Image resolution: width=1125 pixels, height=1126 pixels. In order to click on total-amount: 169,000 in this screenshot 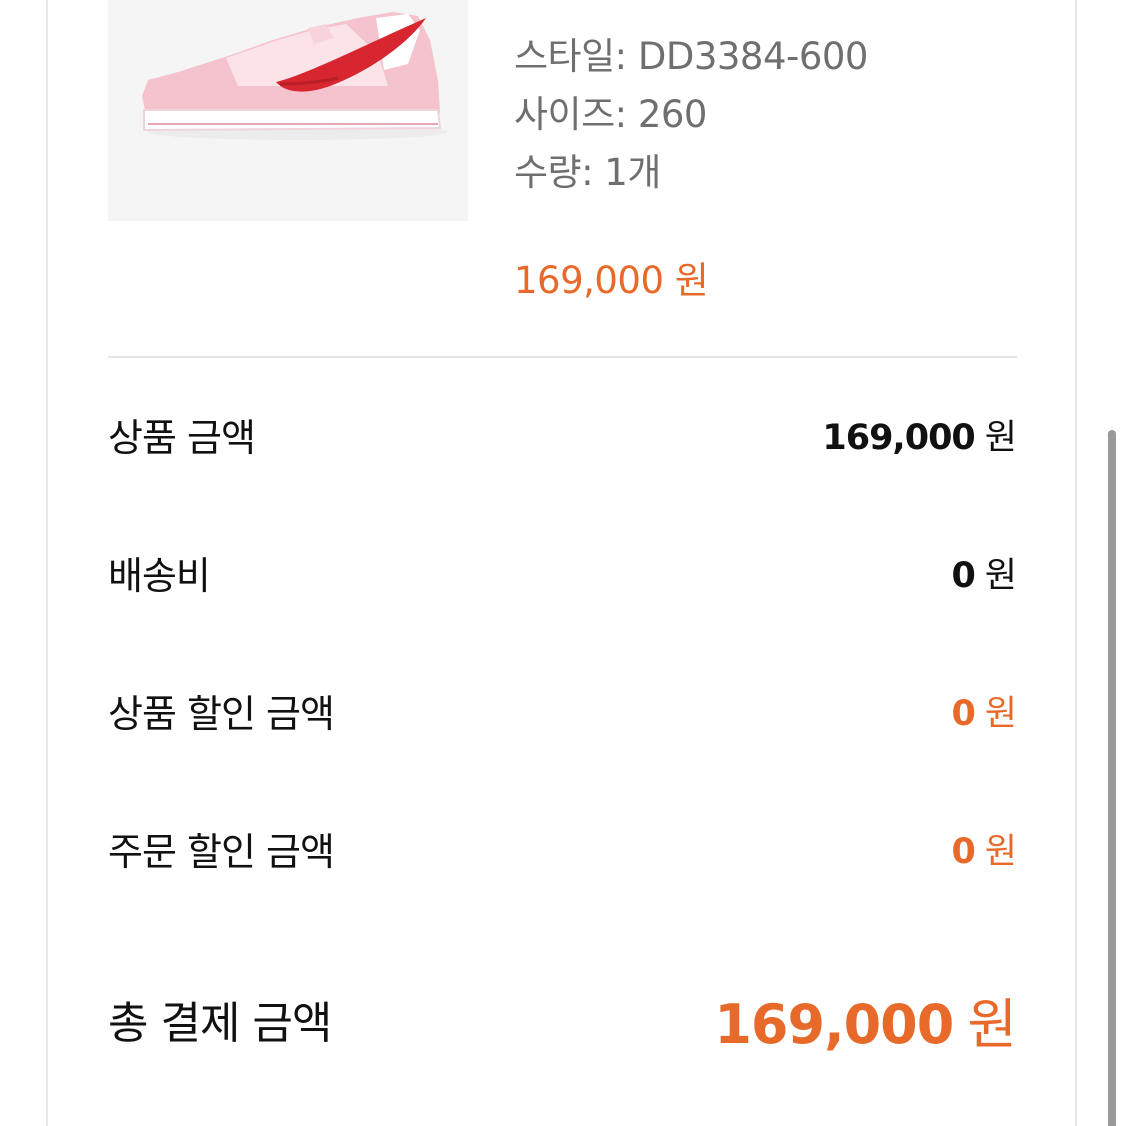, I will do `click(834, 1024)`.